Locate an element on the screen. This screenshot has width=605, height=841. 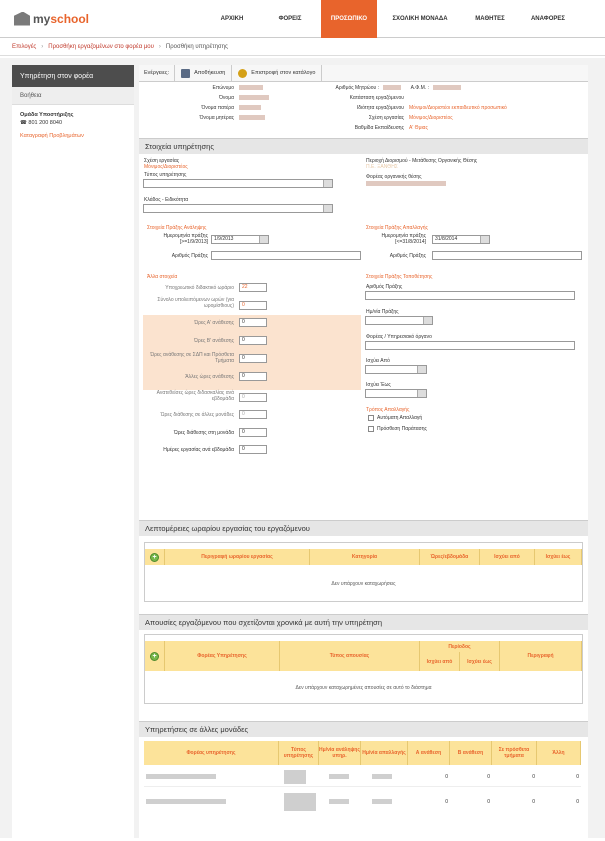
valid-from-picker is located at coordinates (396, 369).